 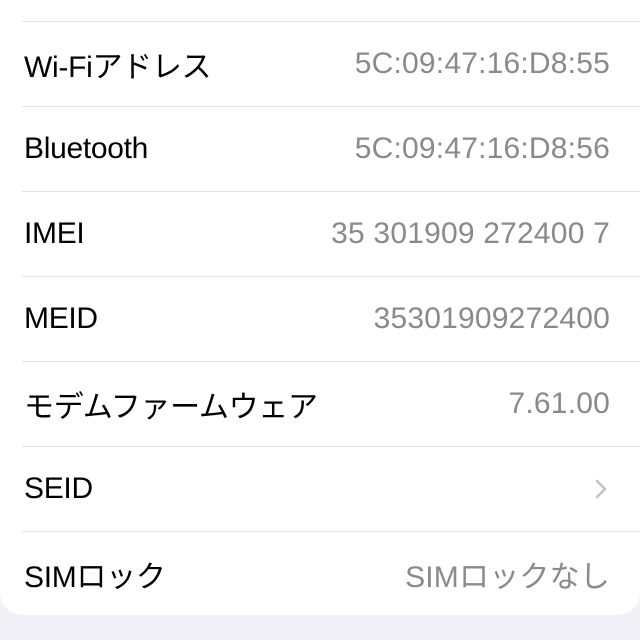 What do you see at coordinates (54, 233) in the screenshot?
I see `imei-label: IMEI` at bounding box center [54, 233].